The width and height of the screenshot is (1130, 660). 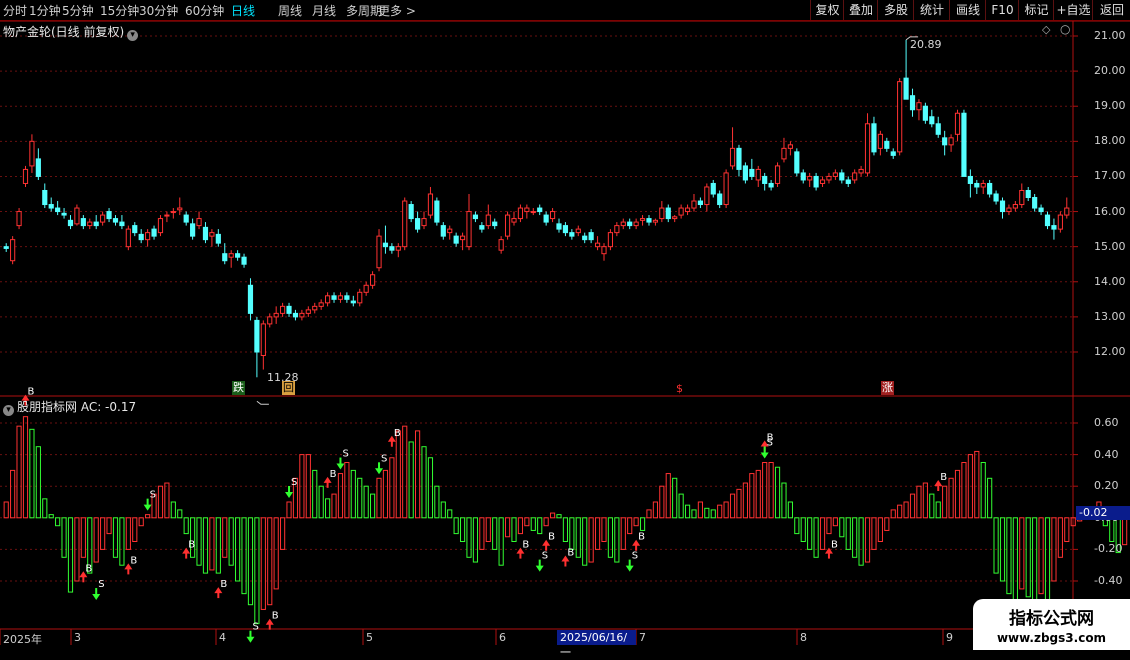 What do you see at coordinates (1046, 29) in the screenshot?
I see `diamond-icon: ◇` at bounding box center [1046, 29].